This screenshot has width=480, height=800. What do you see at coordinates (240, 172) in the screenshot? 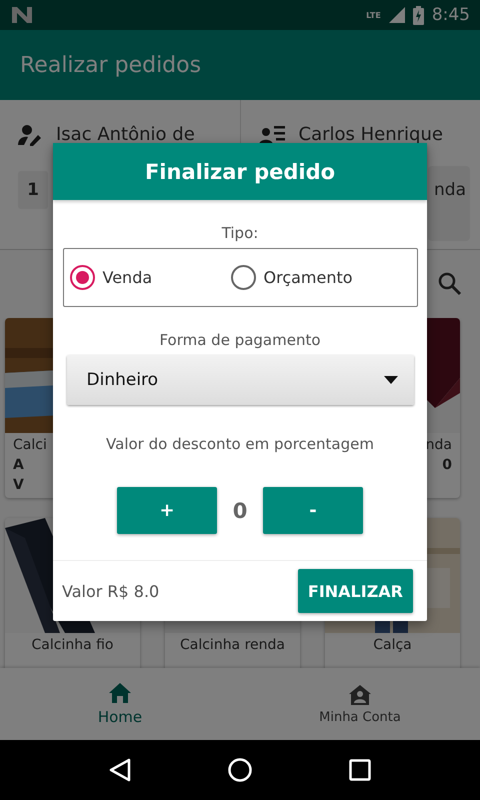
I see `dialog-title: Finalizar pedido` at bounding box center [240, 172].